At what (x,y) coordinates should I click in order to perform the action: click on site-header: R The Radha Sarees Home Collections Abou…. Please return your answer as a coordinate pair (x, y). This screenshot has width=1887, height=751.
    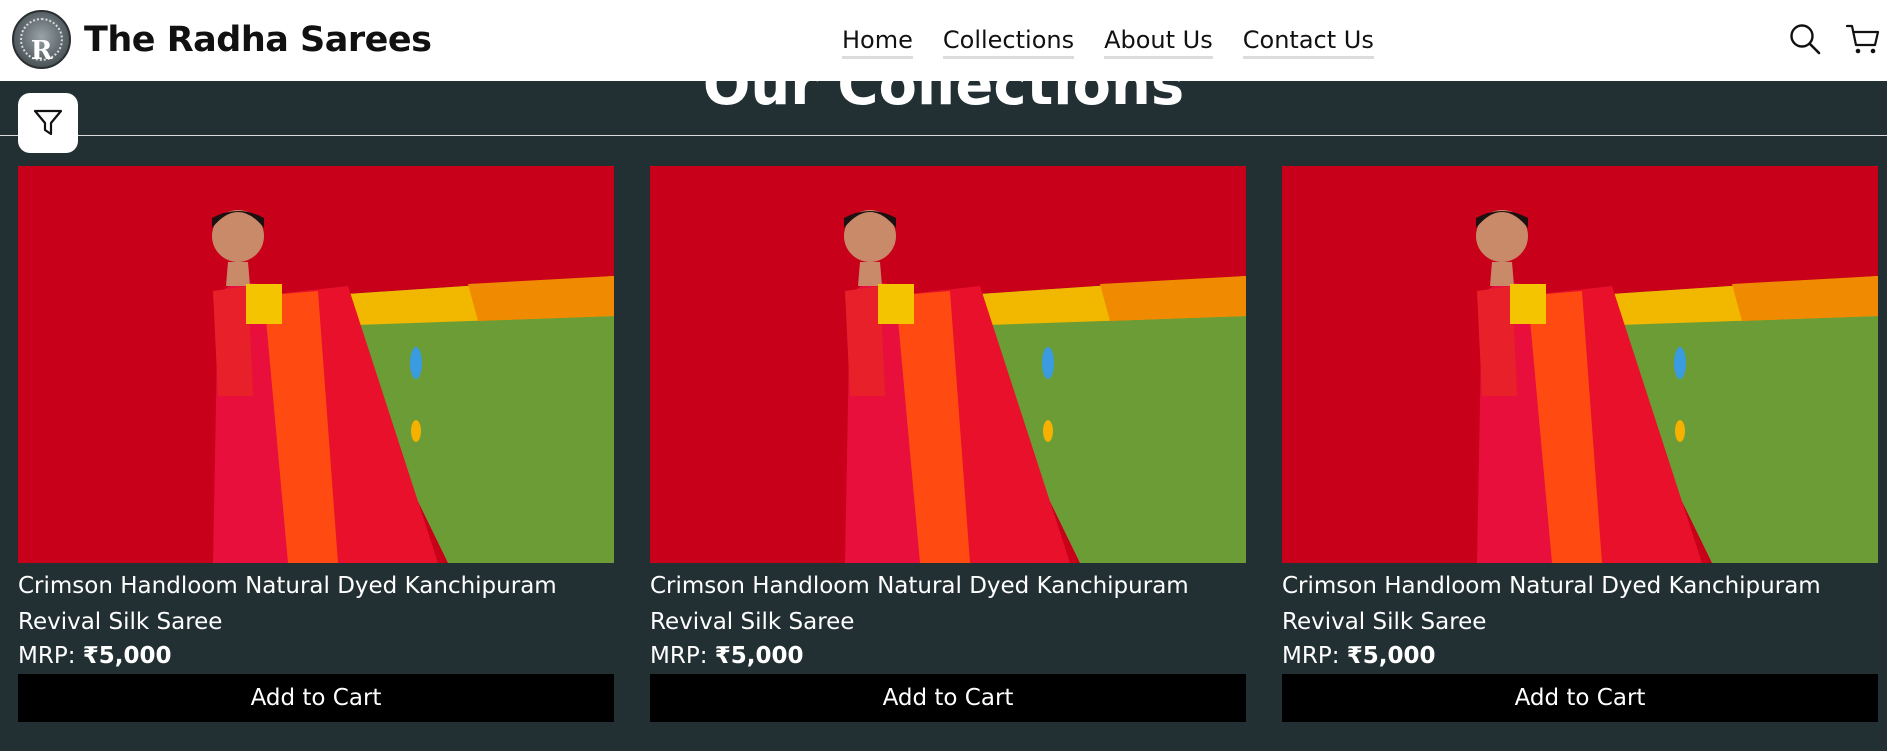
    Looking at the image, I should click on (943, 40).